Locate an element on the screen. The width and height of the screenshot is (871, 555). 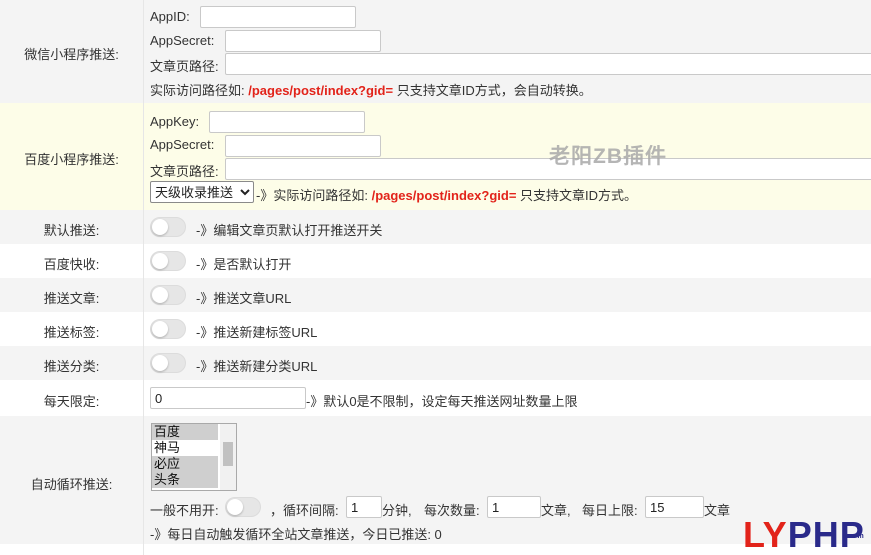
baidu-mini-push-label: 百度小程序推送: is located at coordinates (71, 159).